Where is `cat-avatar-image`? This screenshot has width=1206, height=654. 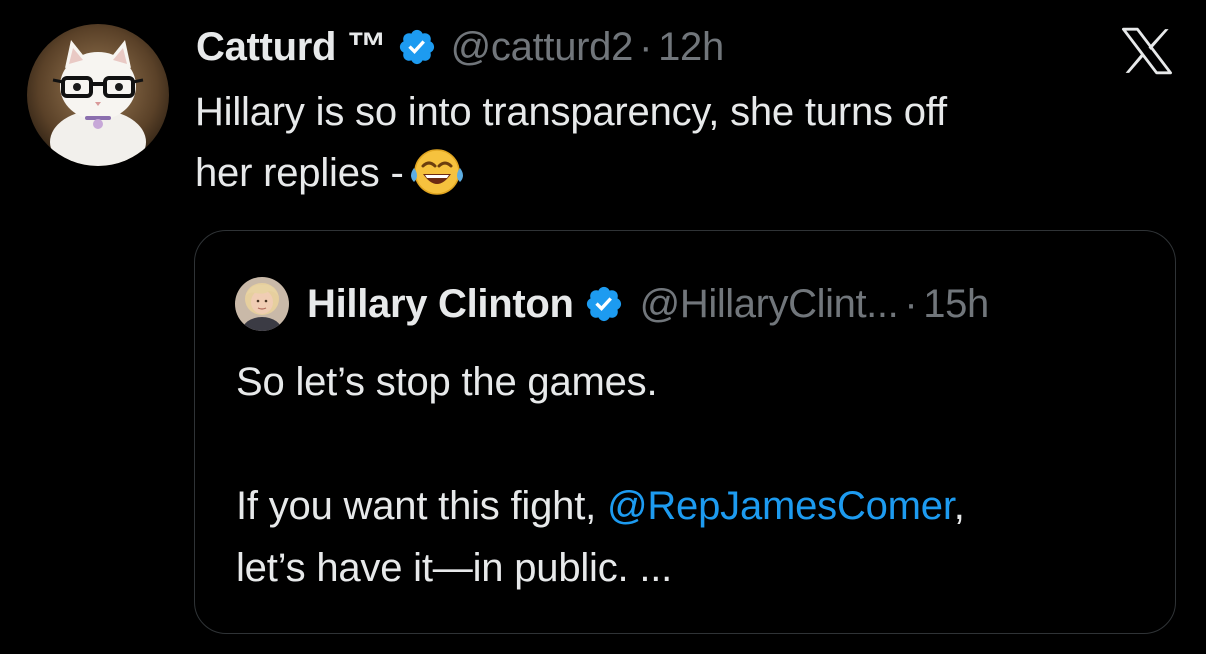 cat-avatar-image is located at coordinates (98, 95).